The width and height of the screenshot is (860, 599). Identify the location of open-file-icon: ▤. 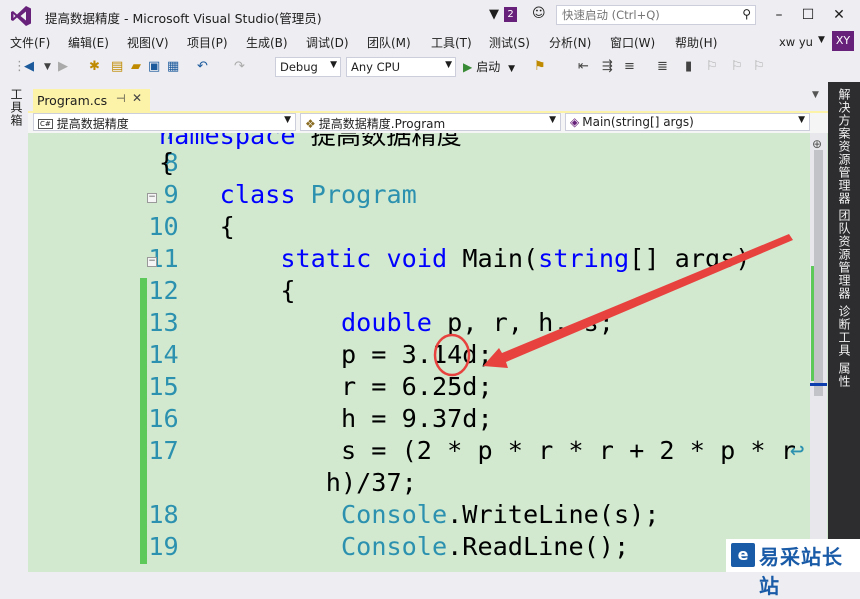
(117, 66).